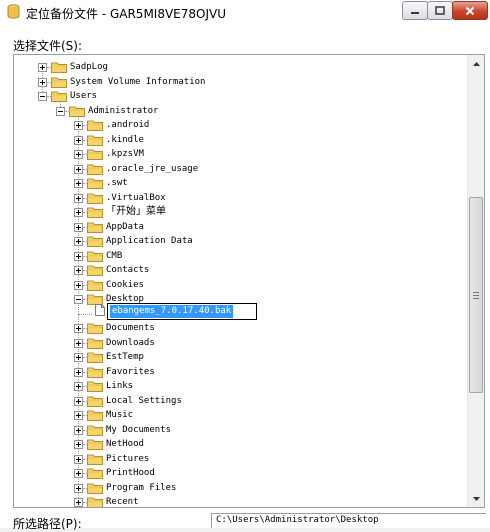 This screenshot has height=532, width=490. I want to click on file-icon, so click(100, 310).